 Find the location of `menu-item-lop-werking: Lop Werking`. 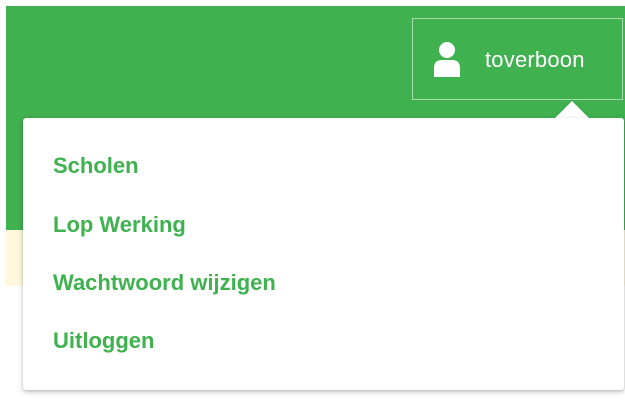

menu-item-lop-werking: Lop Werking is located at coordinates (119, 225).